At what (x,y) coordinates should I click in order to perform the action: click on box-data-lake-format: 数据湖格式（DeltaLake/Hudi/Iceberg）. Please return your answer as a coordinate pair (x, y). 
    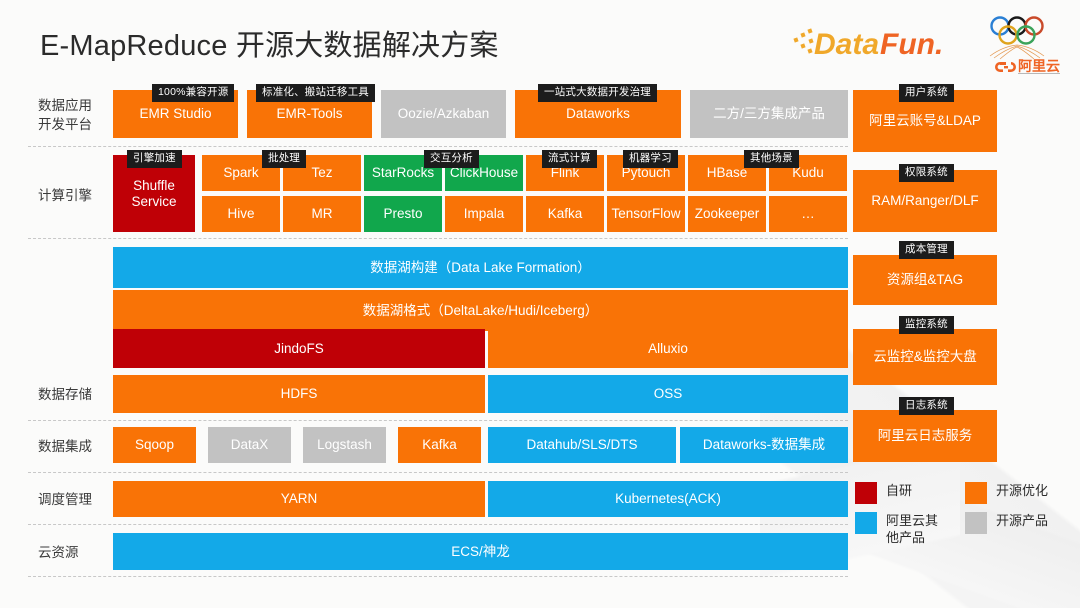
    Looking at the image, I should click on (480, 310).